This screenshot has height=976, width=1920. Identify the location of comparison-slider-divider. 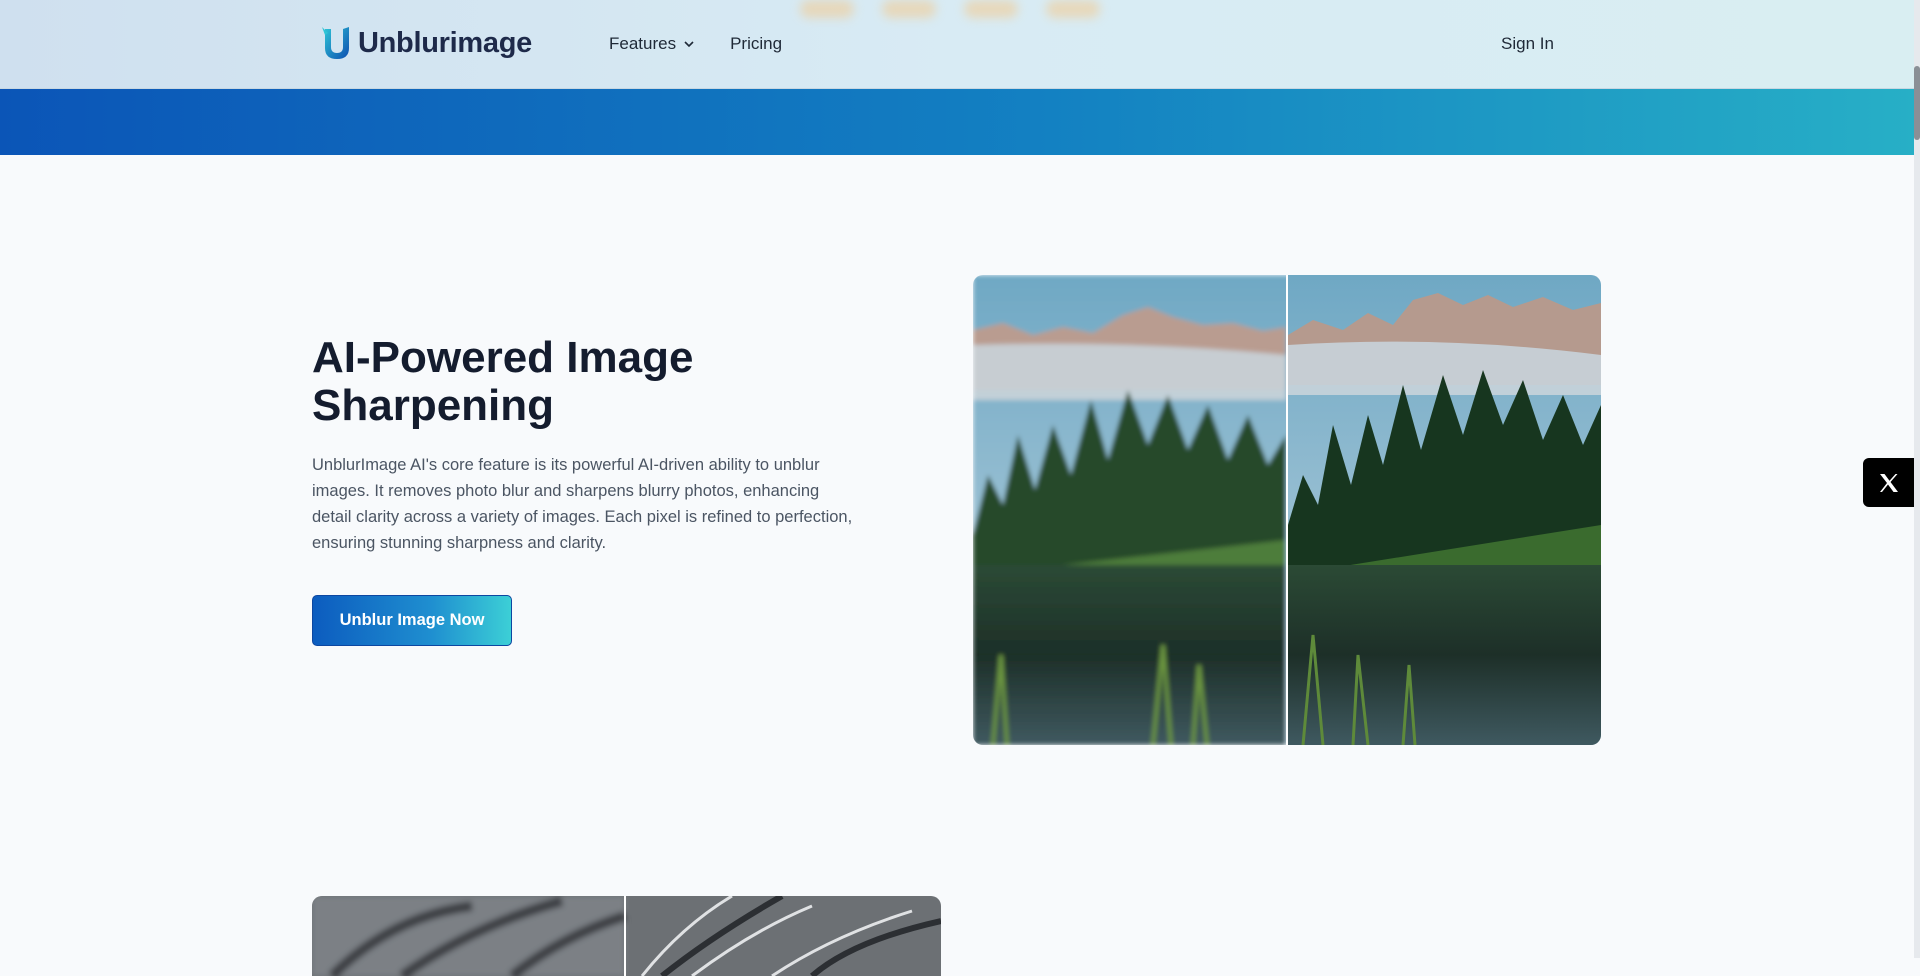
(1287, 510).